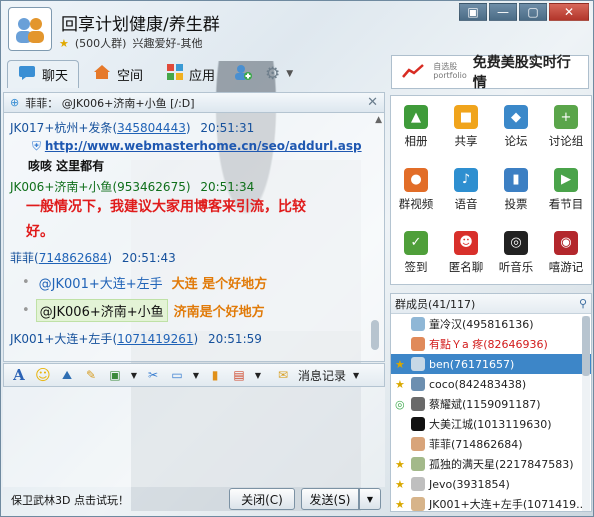 The image size is (594, 517). What do you see at coordinates (435, 304) in the screenshot?
I see `members-title: 群成员(41/117)` at bounding box center [435, 304].